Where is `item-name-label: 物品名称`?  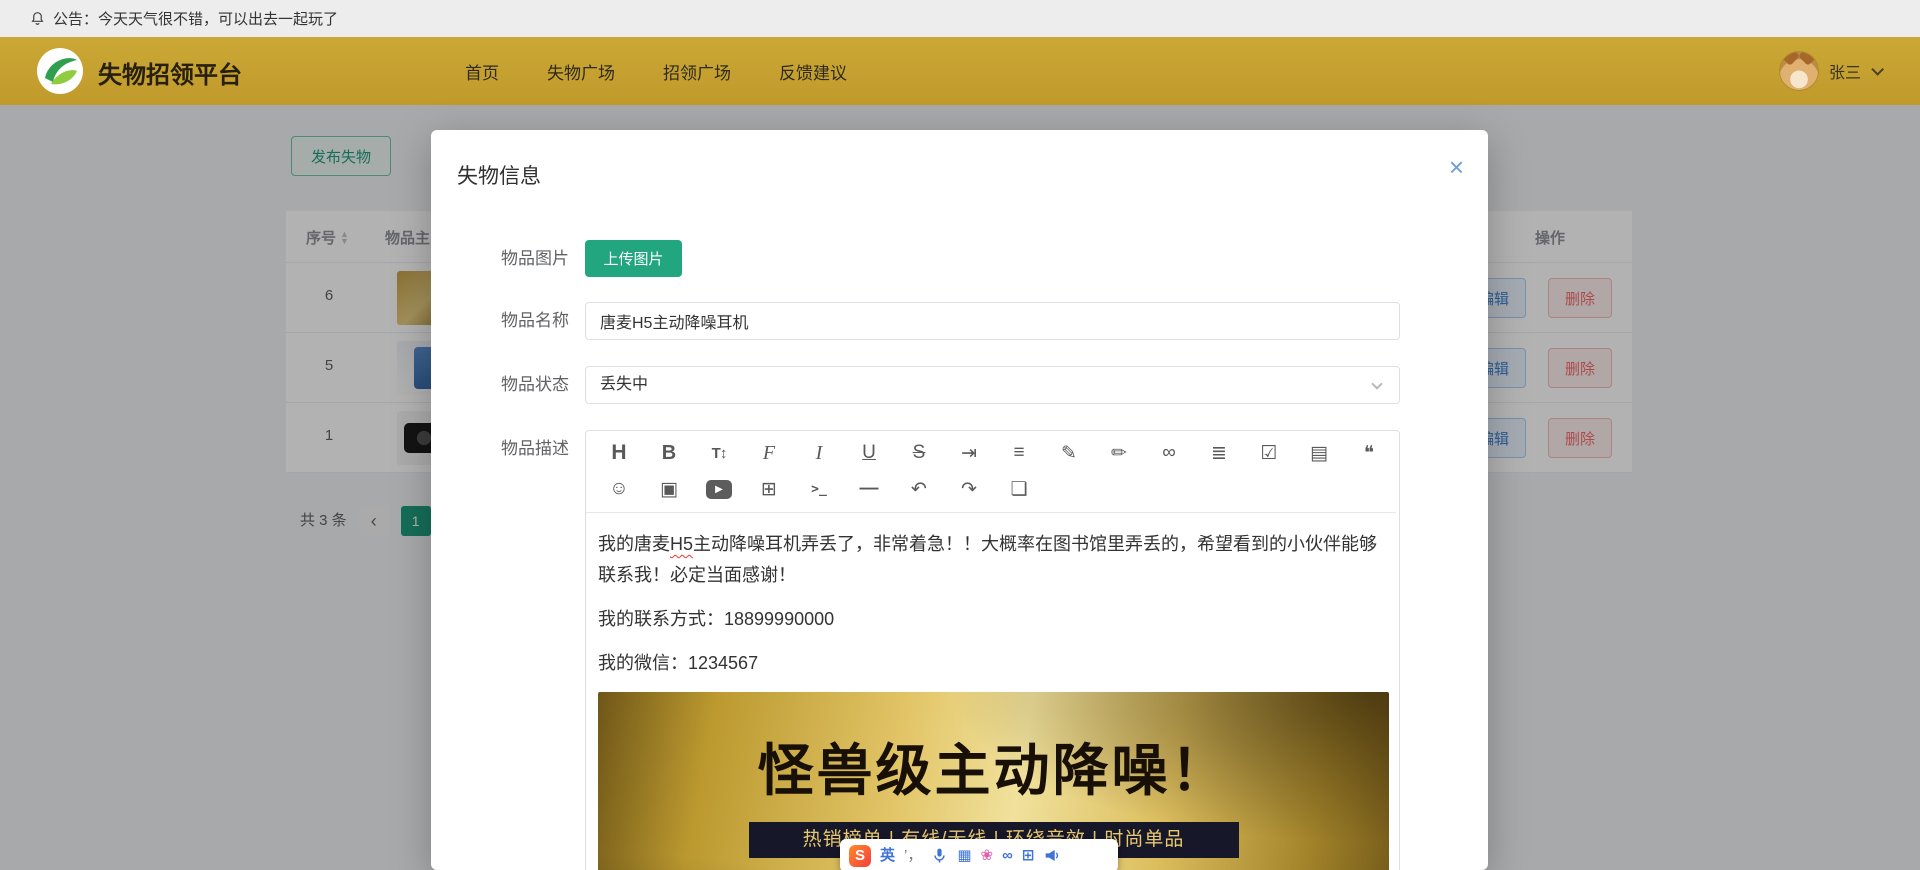 item-name-label: 物品名称 is located at coordinates (535, 320).